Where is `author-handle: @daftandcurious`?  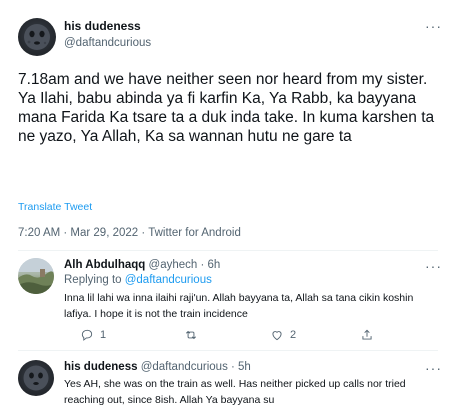 author-handle: @daftandcurious is located at coordinates (107, 43).